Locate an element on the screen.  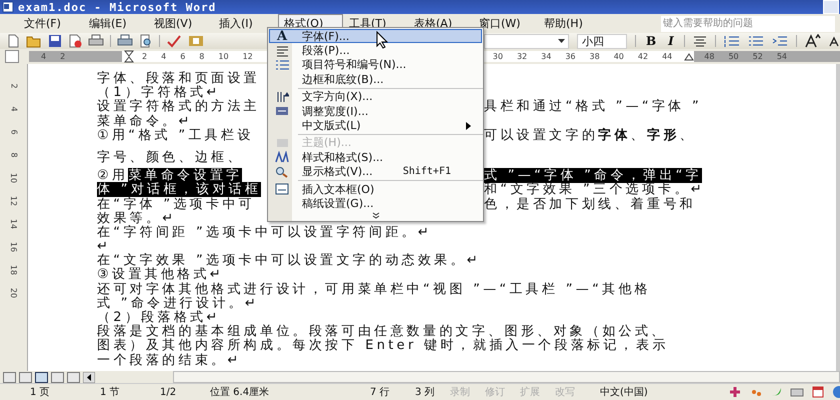
document-text: 在“字体 ”选项卡中可 is located at coordinates (176, 204).